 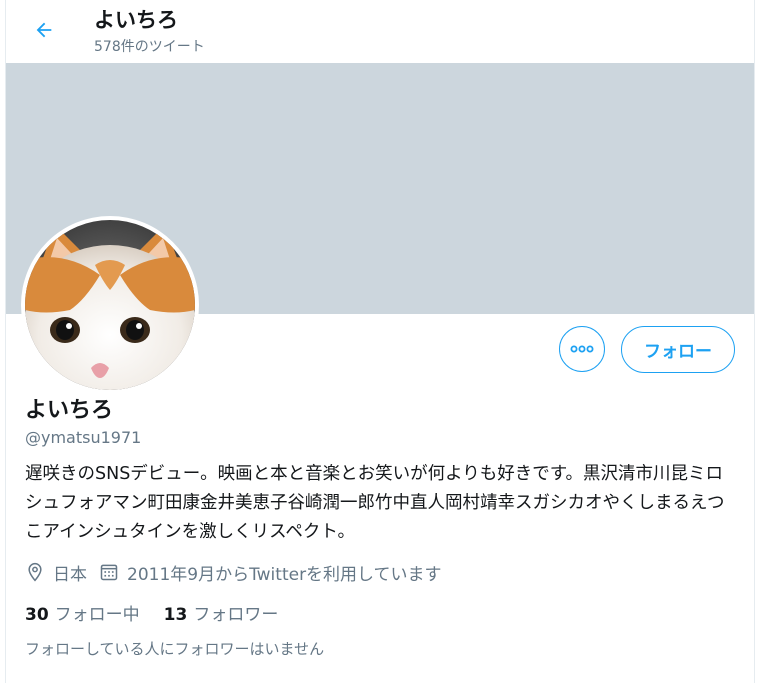 What do you see at coordinates (380, 31) in the screenshot?
I see `top-bar: よいちろ 578件のツイート` at bounding box center [380, 31].